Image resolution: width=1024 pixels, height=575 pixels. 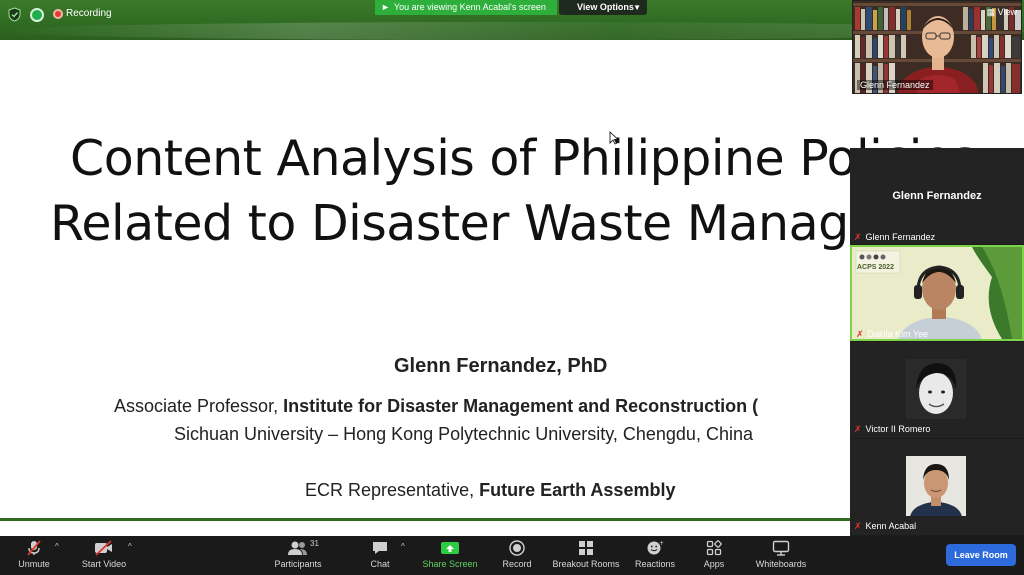 What do you see at coordinates (380, 564) in the screenshot?
I see `chat-label: Chat` at bounding box center [380, 564].